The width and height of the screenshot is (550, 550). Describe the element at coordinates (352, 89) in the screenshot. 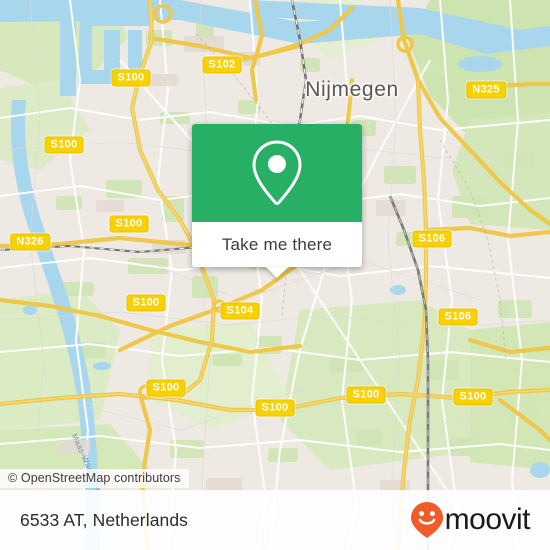

I see `city-label-nijmegen: Nijmegen` at that location.